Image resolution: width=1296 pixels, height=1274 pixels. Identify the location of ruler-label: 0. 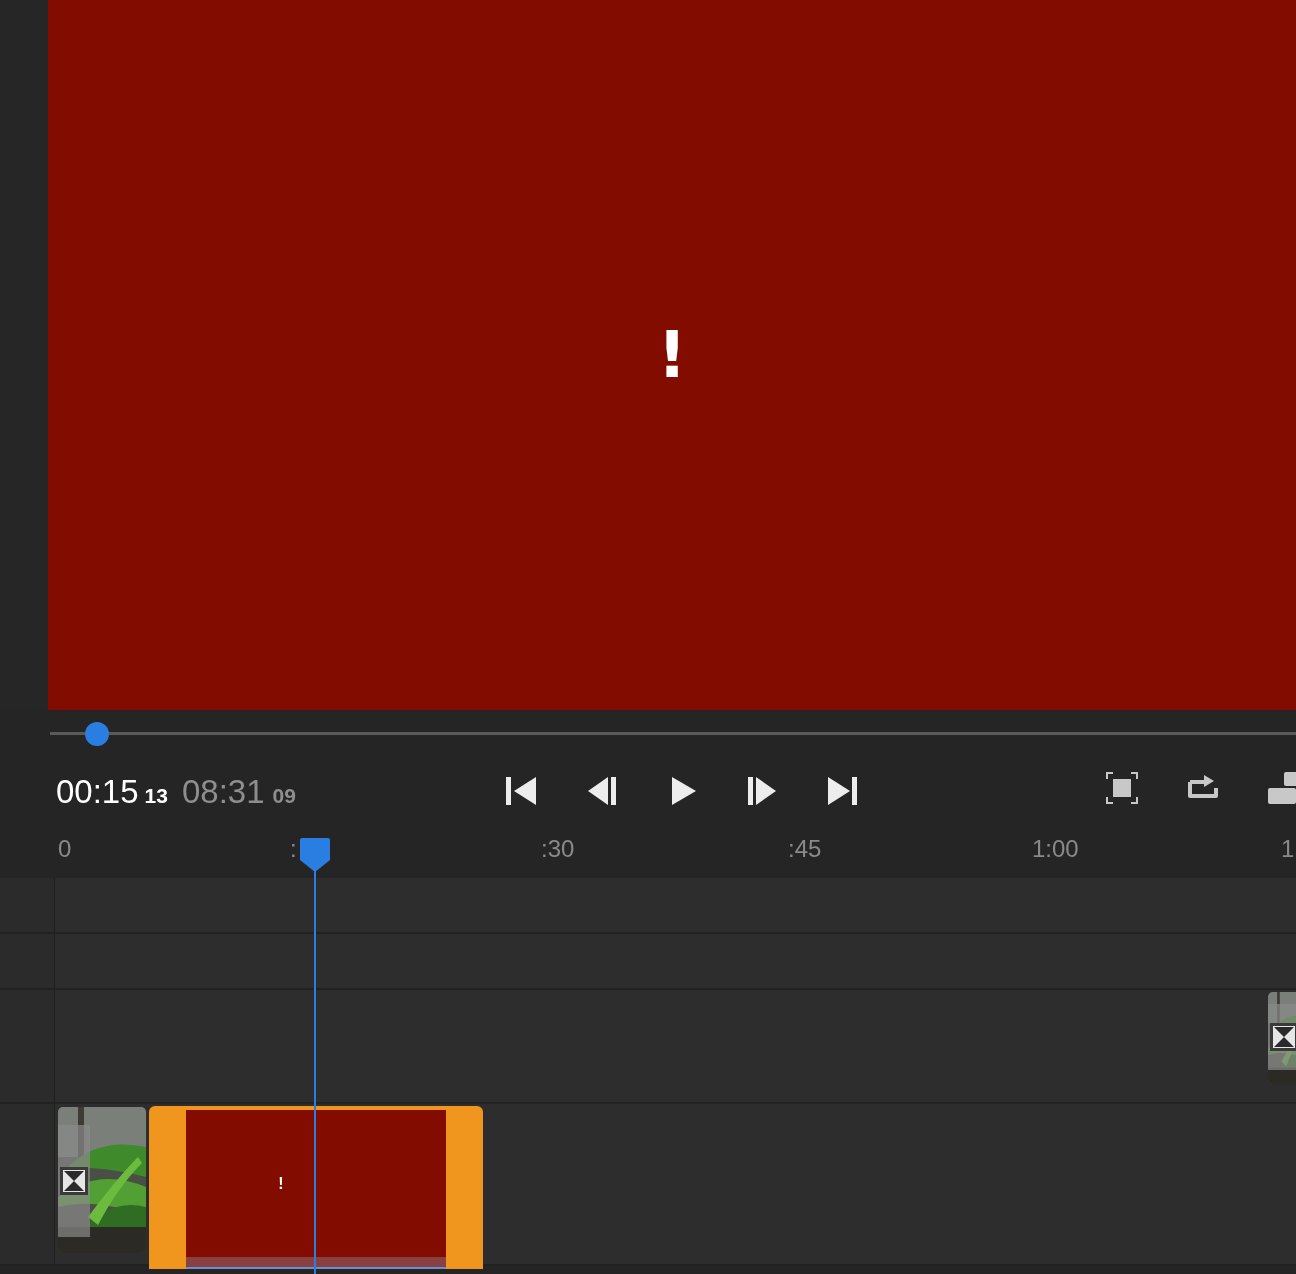
(65, 849).